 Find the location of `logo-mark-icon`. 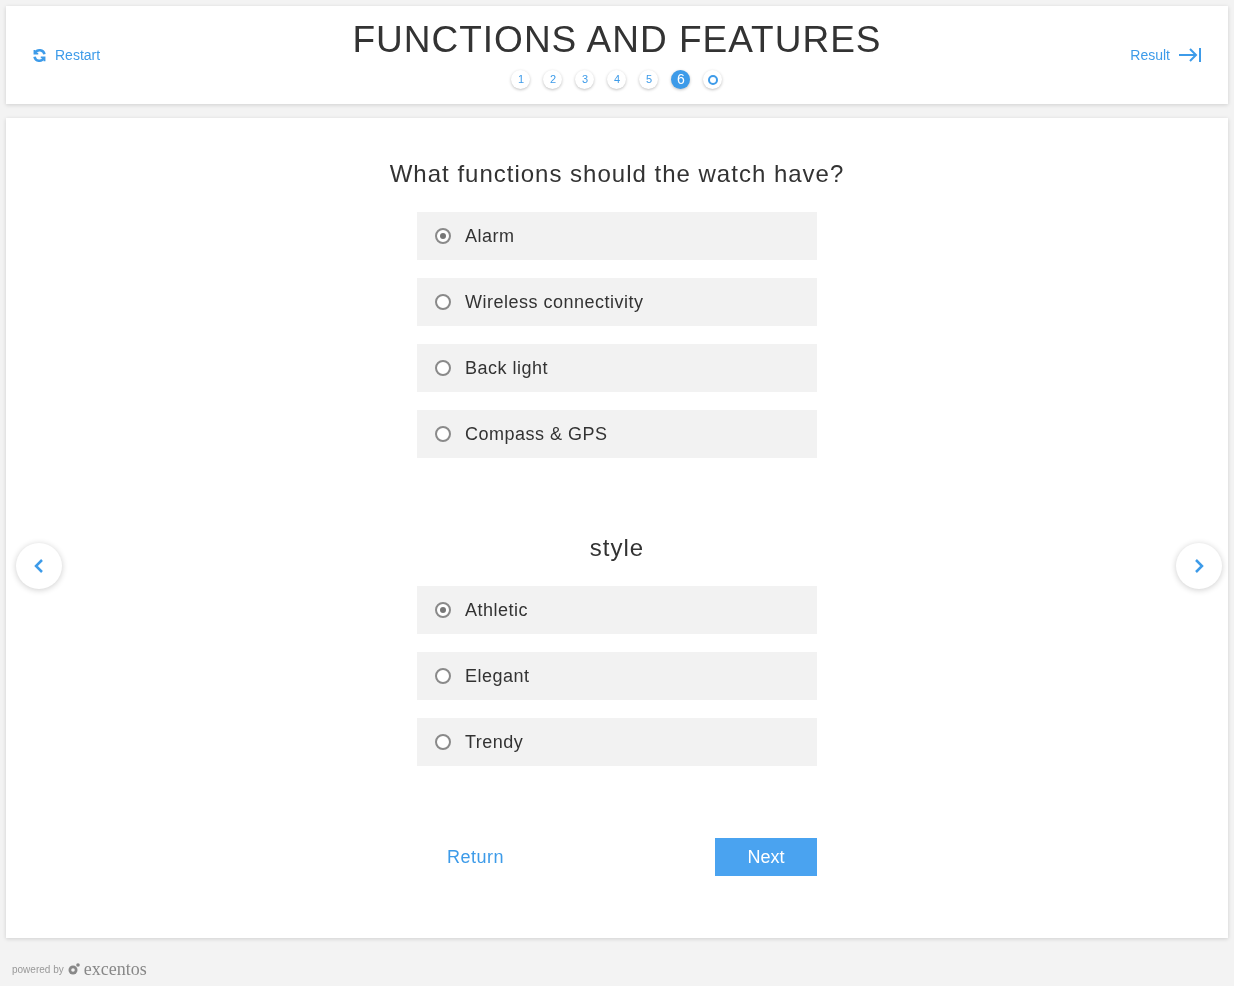

logo-mark-icon is located at coordinates (73, 969).